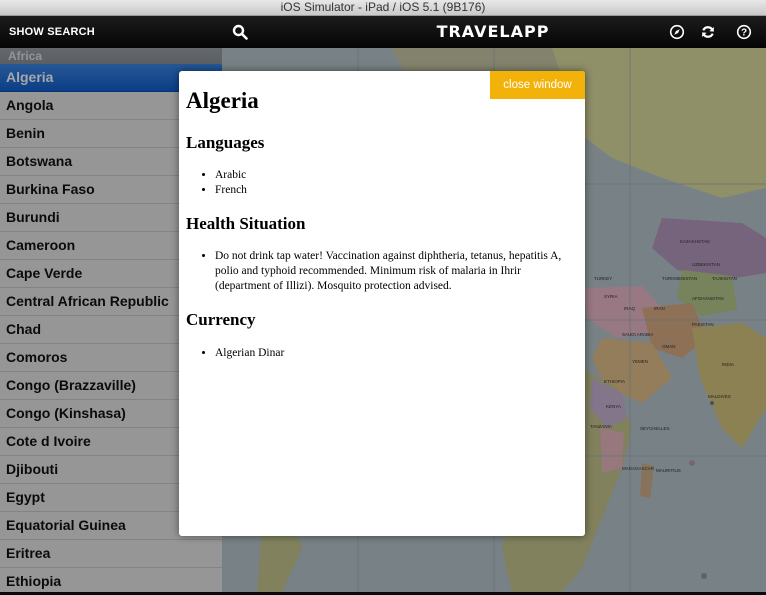  Describe the element at coordinates (222, 100) in the screenshot. I see `country-title: Algeria` at that location.